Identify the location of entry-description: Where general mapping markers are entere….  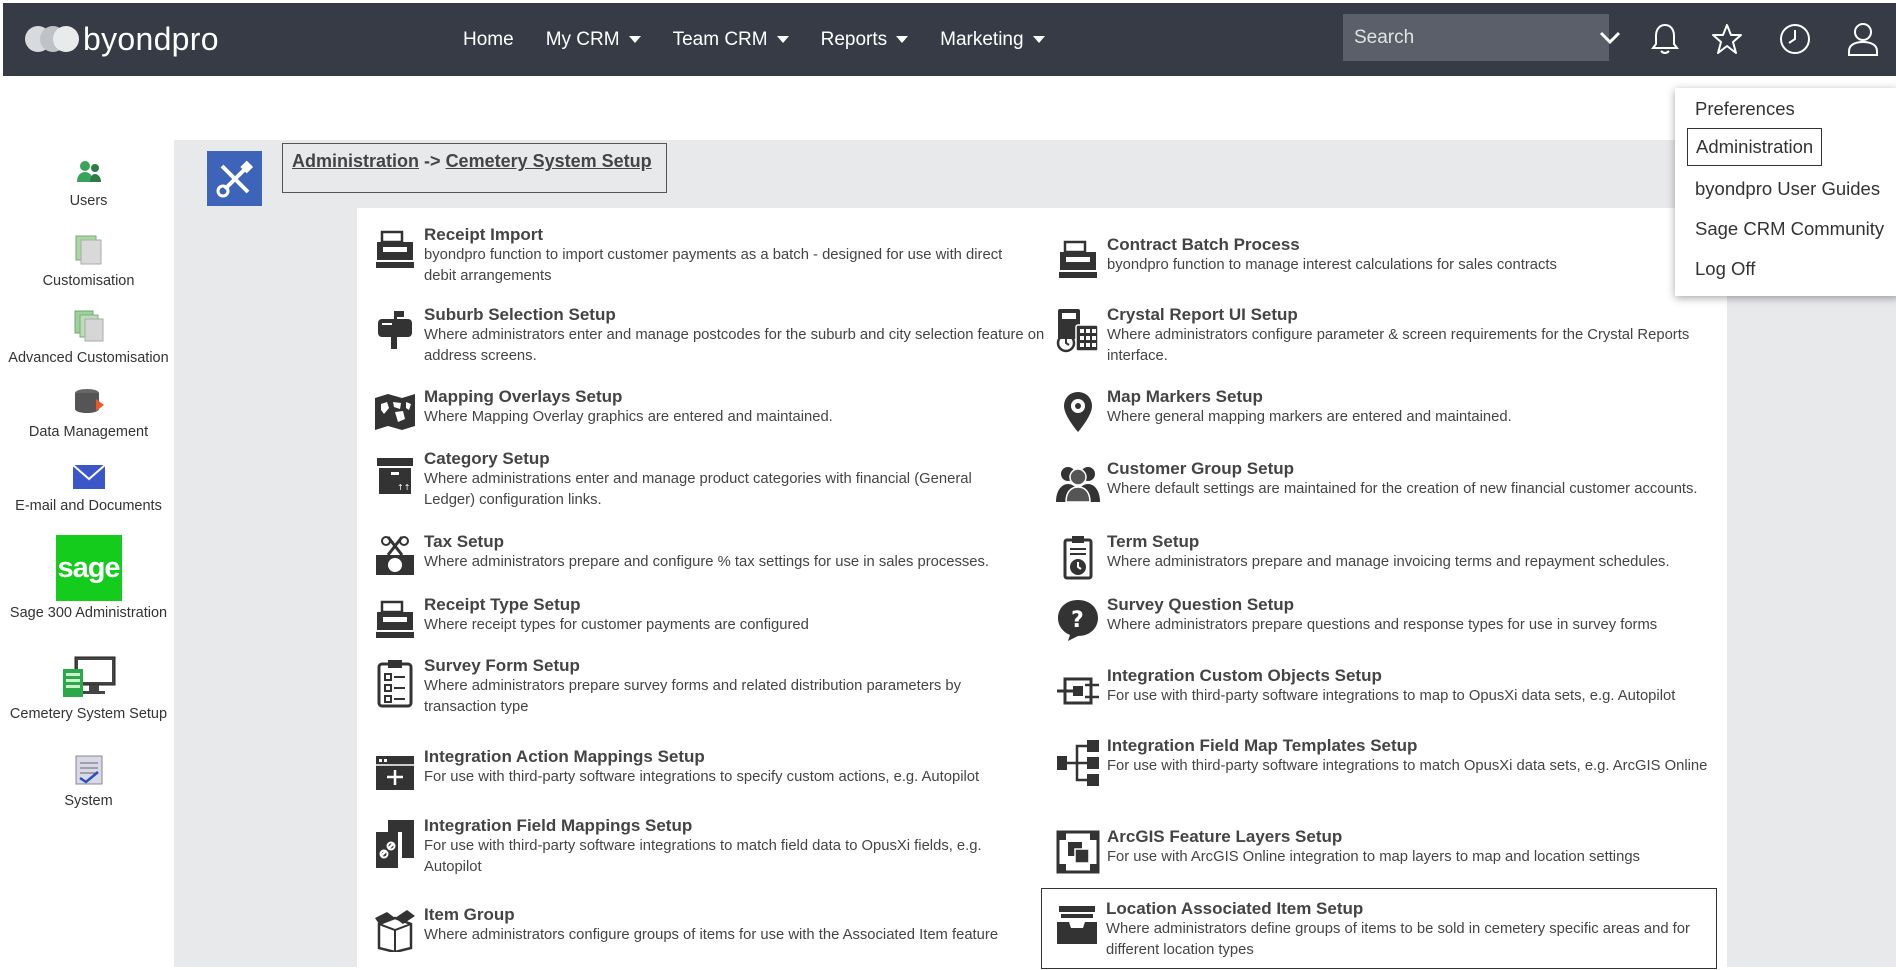
(1309, 417).